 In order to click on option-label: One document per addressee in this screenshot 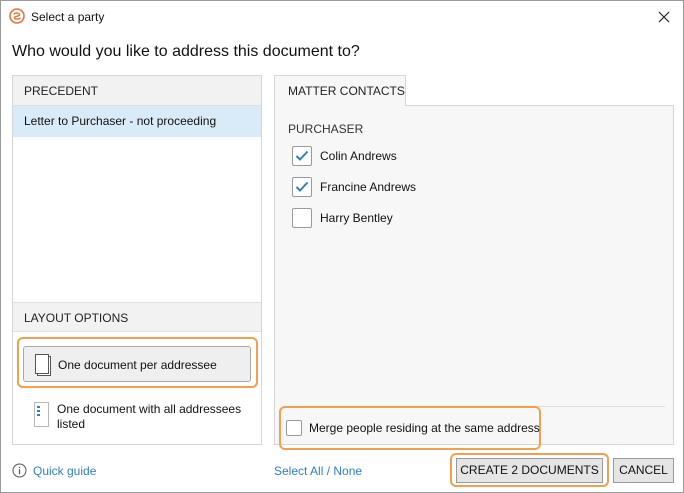, I will do `click(137, 365)`.